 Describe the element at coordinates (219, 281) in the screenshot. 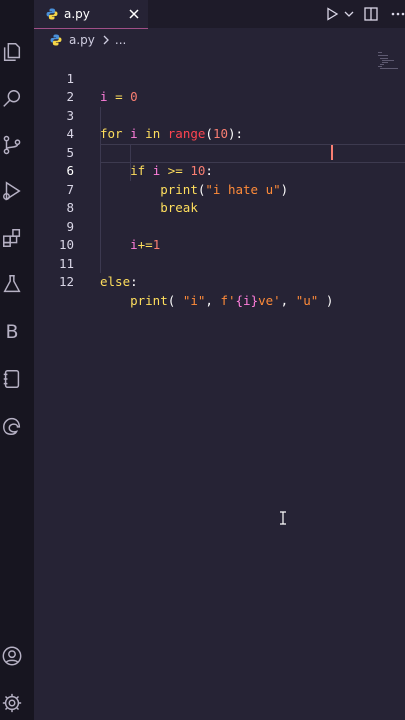

I see `code-line: 12 print( "i", f'{i}ve', "u" )` at that location.